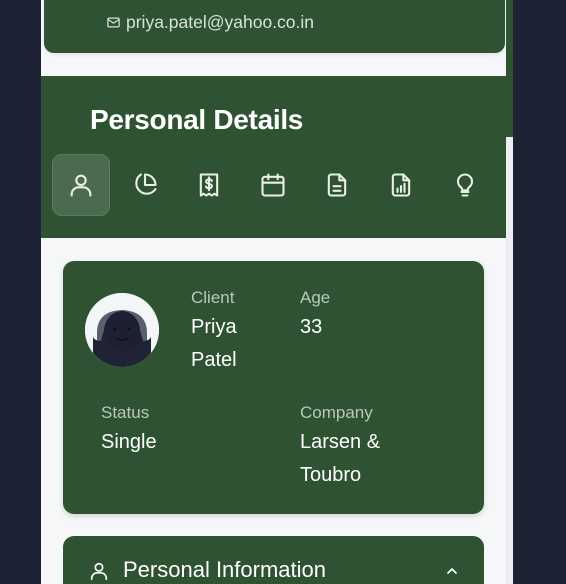 The image size is (566, 584). I want to click on personal-information-section: Personal Information, so click(273, 560).